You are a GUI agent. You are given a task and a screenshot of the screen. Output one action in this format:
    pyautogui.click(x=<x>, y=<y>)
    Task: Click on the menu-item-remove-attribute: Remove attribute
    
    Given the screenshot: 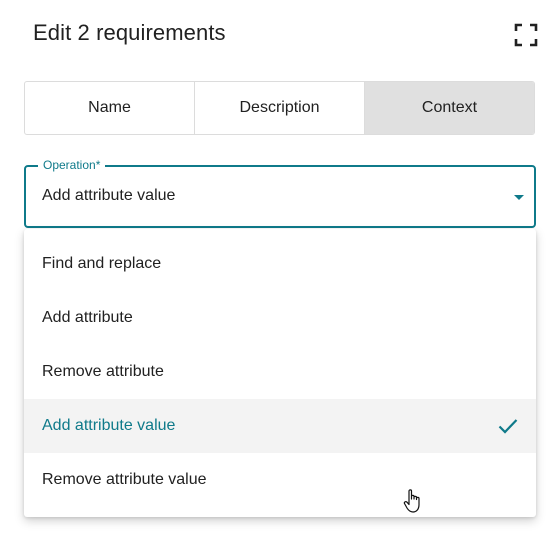 What is the action you would take?
    pyautogui.click(x=280, y=372)
    